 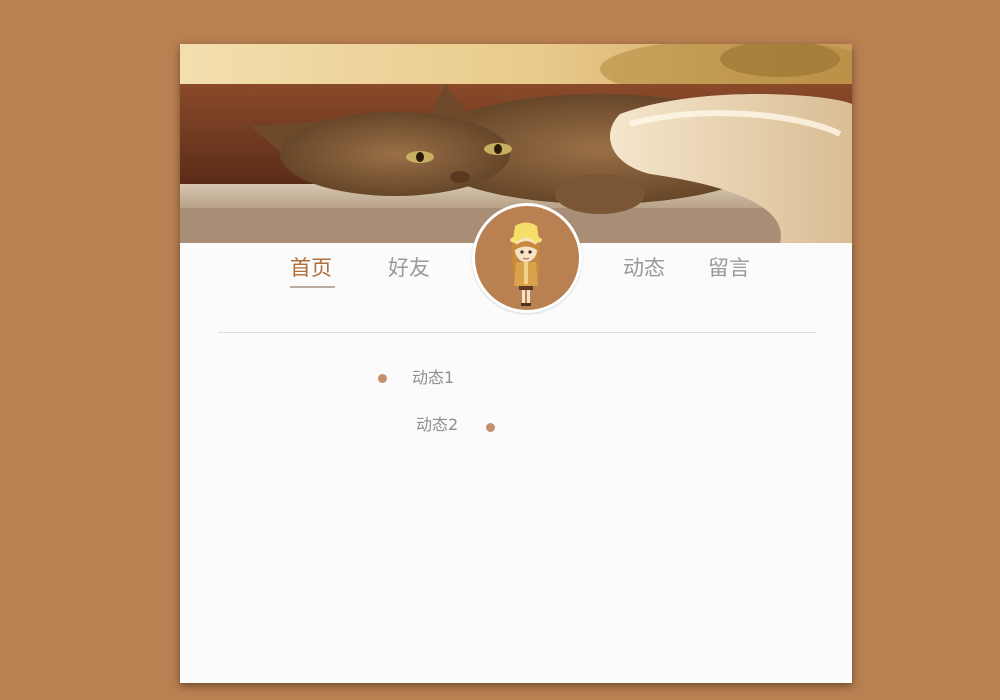 What do you see at coordinates (433, 378) in the screenshot?
I see `feed-item-1: 动态1` at bounding box center [433, 378].